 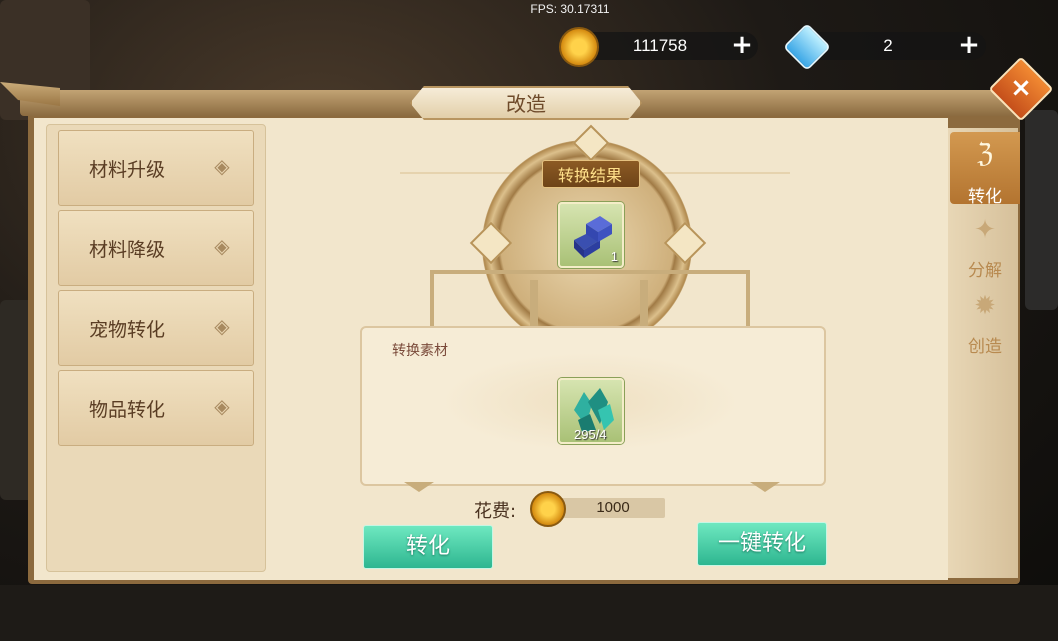 I want to click on material-item-slot: 295/4, so click(x=591, y=411).